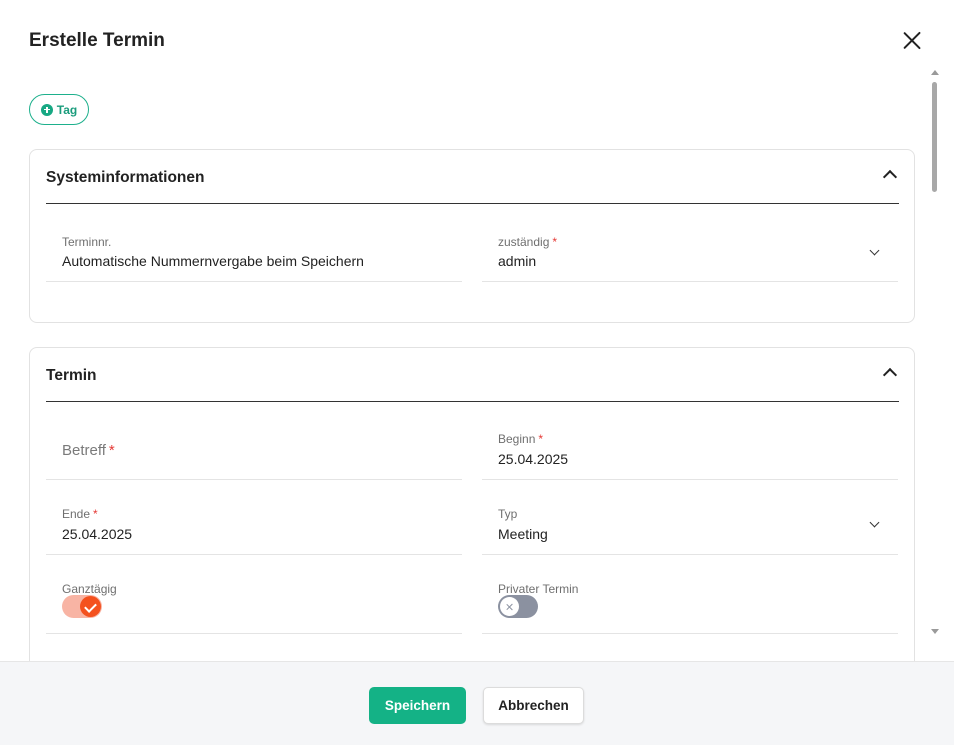 Image resolution: width=954 pixels, height=745 pixels. I want to click on zustaendig-select: zuständig * admin, so click(690, 243).